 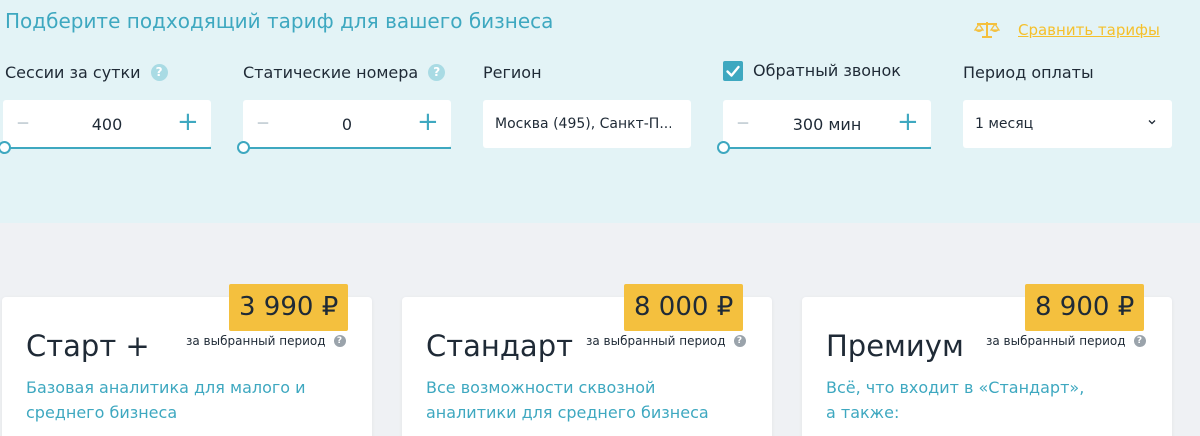 What do you see at coordinates (895, 346) in the screenshot?
I see `plan-name: Премиум` at bounding box center [895, 346].